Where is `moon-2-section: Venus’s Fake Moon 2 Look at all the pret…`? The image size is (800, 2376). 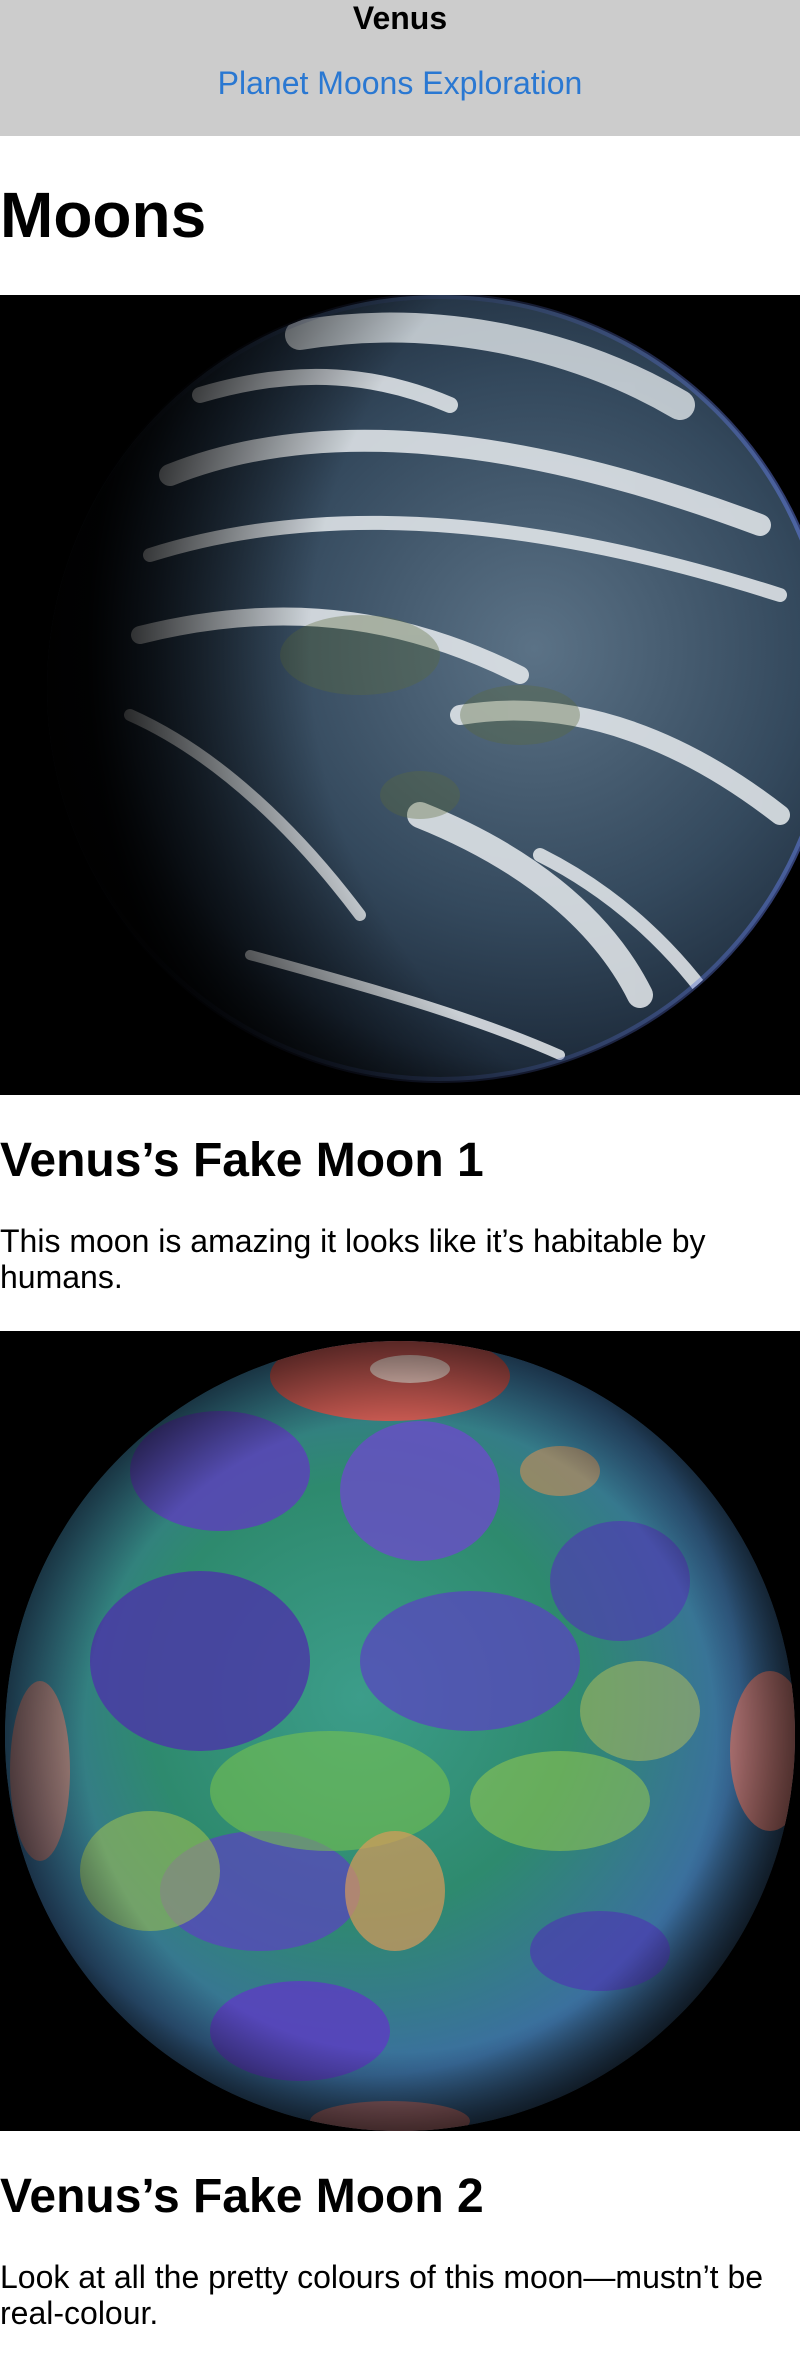
moon-2-section: Venus’s Fake Moon 2 Look at all the pret… is located at coordinates (400, 2248).